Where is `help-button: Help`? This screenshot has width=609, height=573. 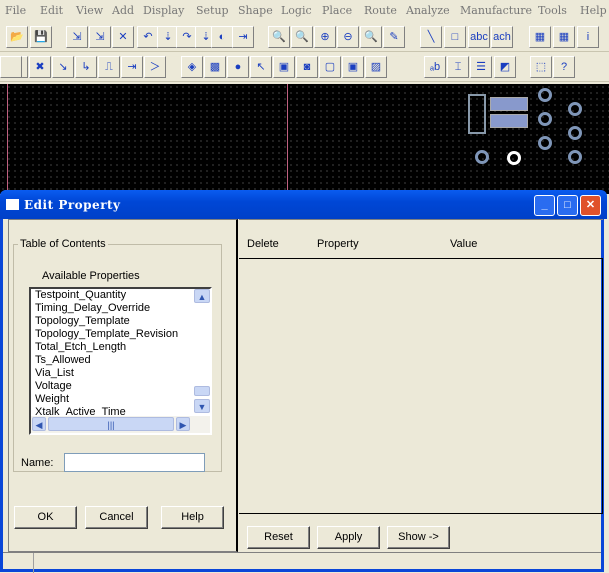
help-button: Help is located at coordinates (192, 517).